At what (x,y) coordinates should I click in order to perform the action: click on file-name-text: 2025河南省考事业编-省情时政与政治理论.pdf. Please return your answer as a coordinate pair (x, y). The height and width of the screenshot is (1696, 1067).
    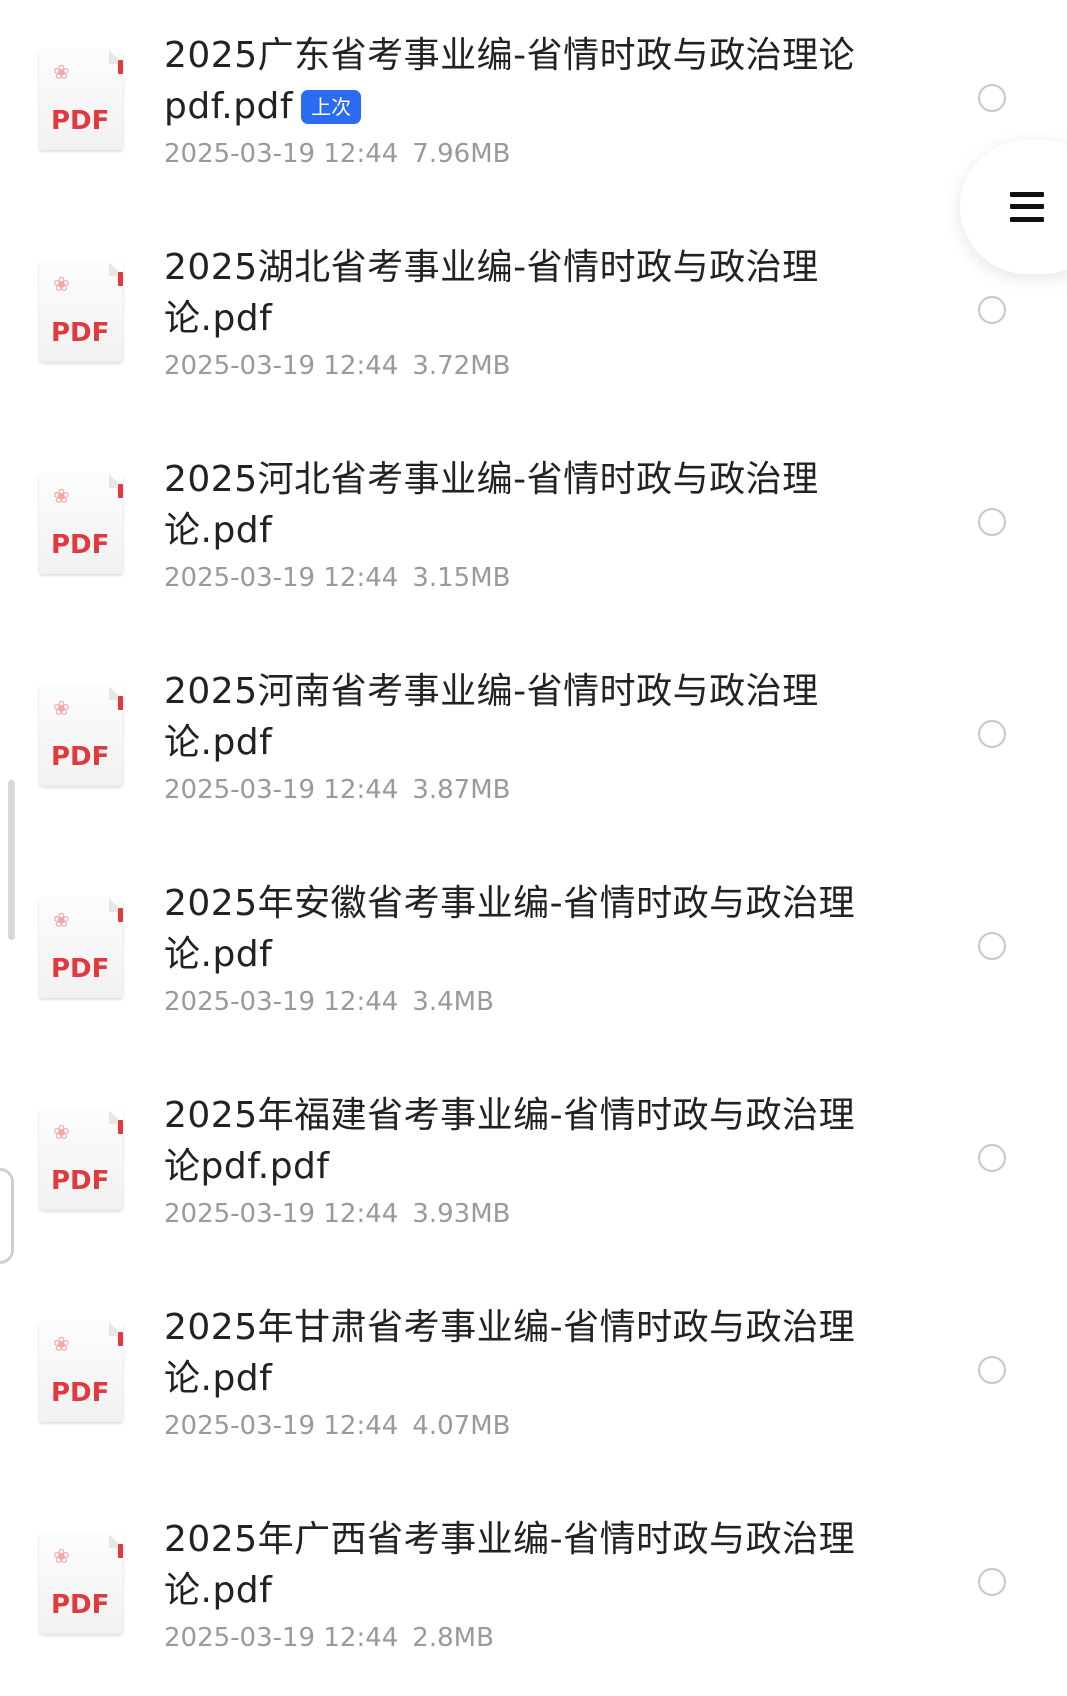
    Looking at the image, I should click on (491, 717).